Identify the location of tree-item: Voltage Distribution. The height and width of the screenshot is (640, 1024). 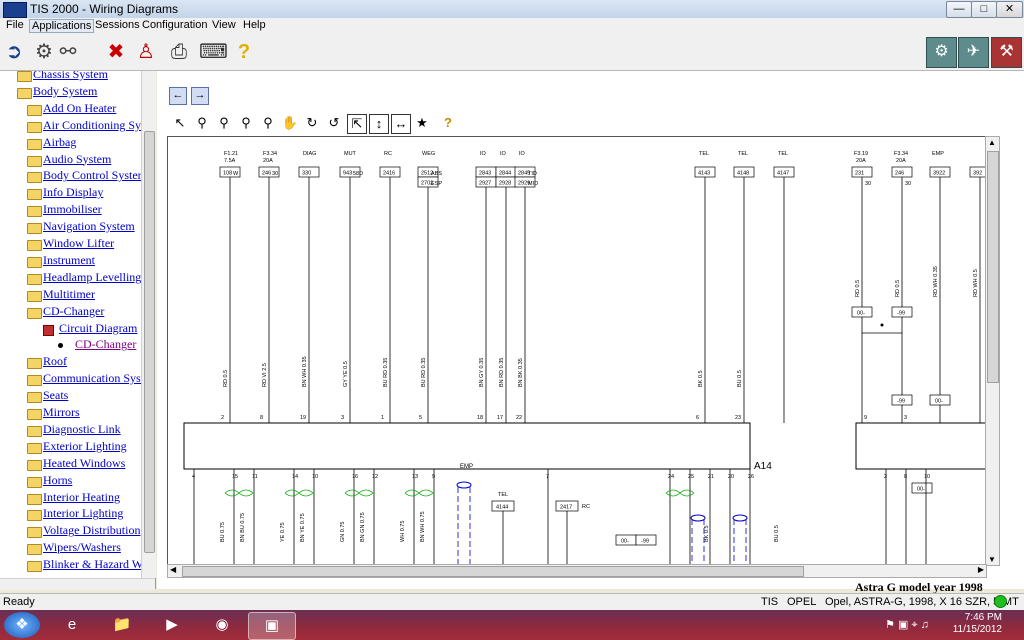
(91, 530).